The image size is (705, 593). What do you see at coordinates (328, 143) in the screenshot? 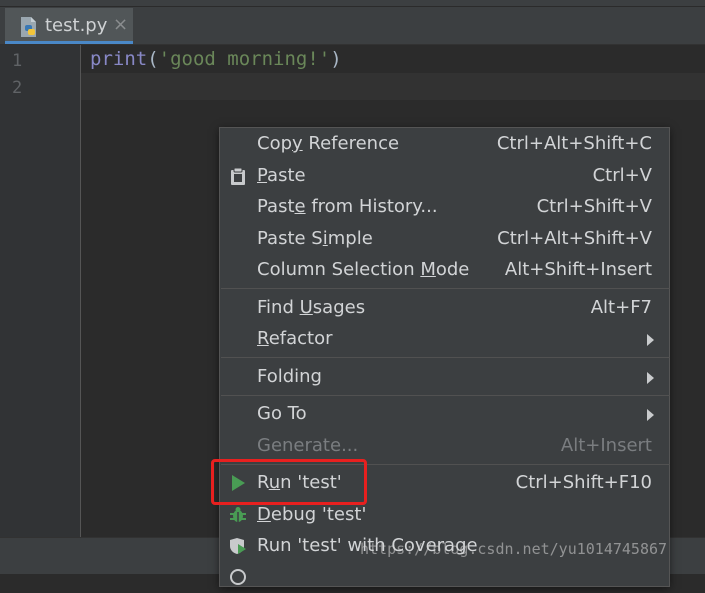
I see `menu-item-label: Copy Reference` at bounding box center [328, 143].